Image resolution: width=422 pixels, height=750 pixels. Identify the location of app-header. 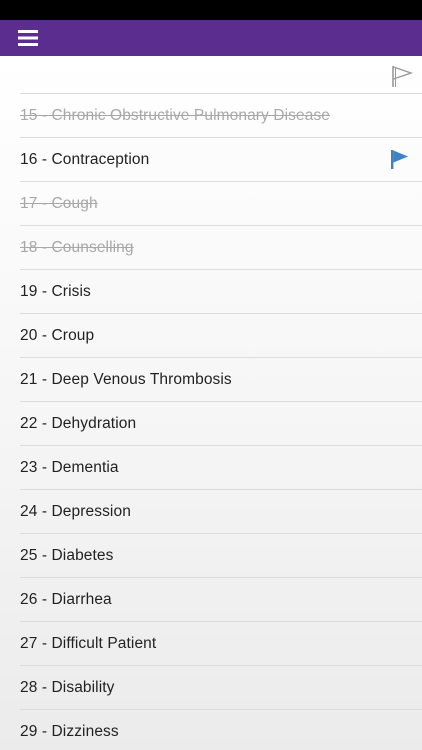
(211, 38).